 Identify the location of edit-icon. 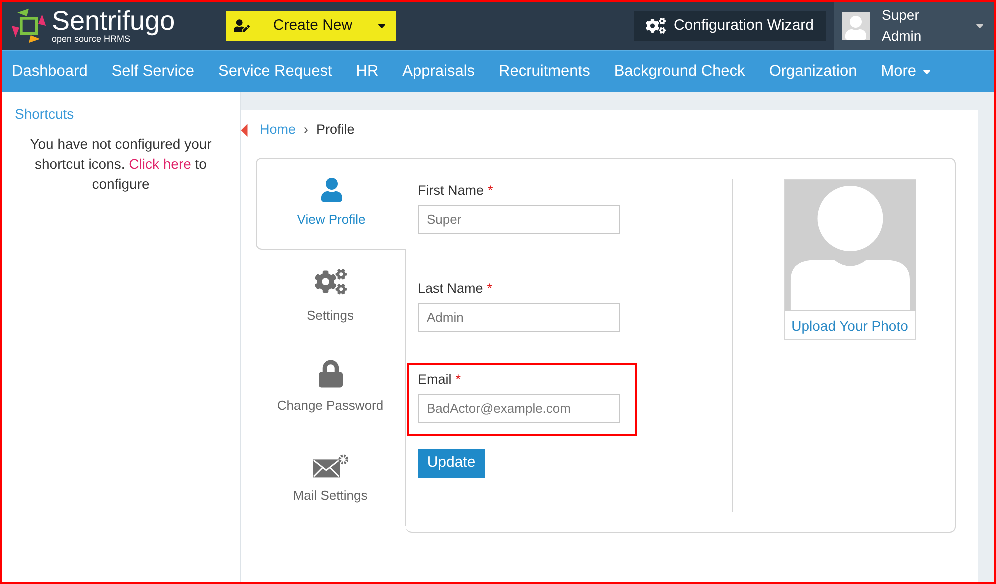
(242, 26).